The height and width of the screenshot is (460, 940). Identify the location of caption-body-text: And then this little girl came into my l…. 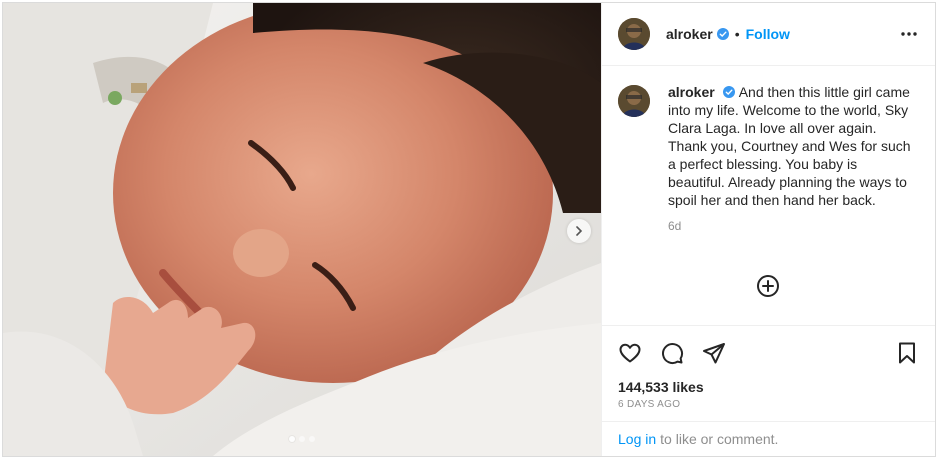
(789, 146).